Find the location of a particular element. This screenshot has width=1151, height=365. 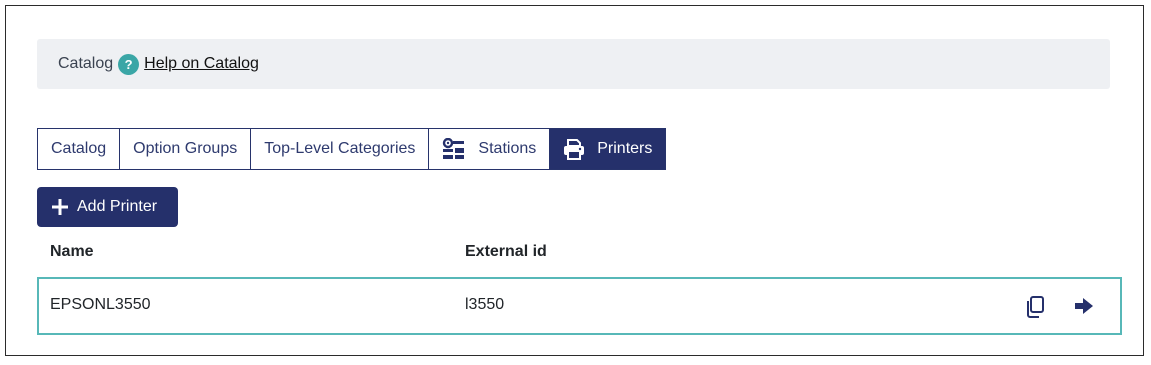

printer-icon is located at coordinates (574, 149).